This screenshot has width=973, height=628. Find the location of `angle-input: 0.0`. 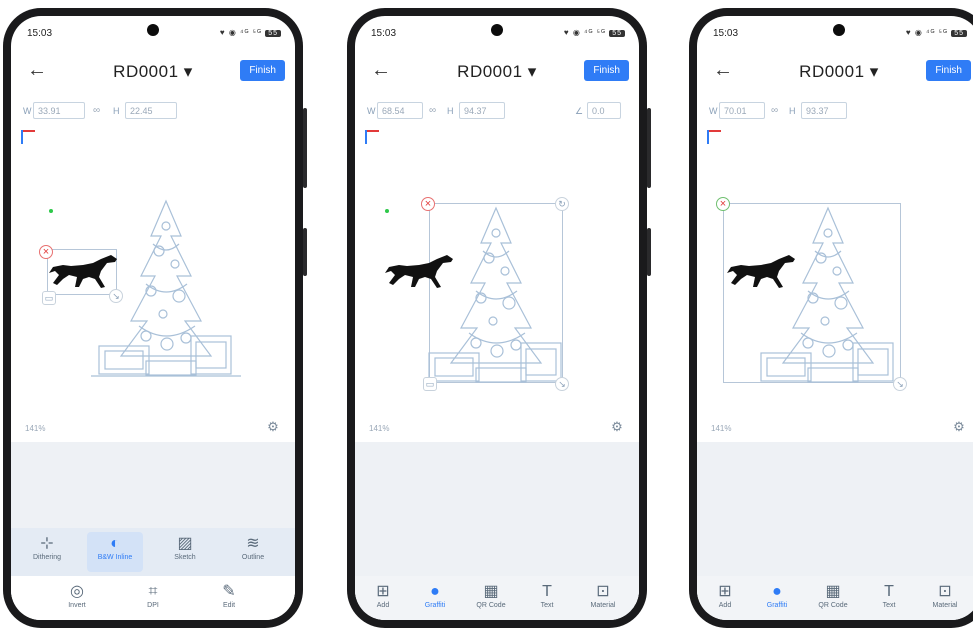

angle-input: 0.0 is located at coordinates (604, 110).